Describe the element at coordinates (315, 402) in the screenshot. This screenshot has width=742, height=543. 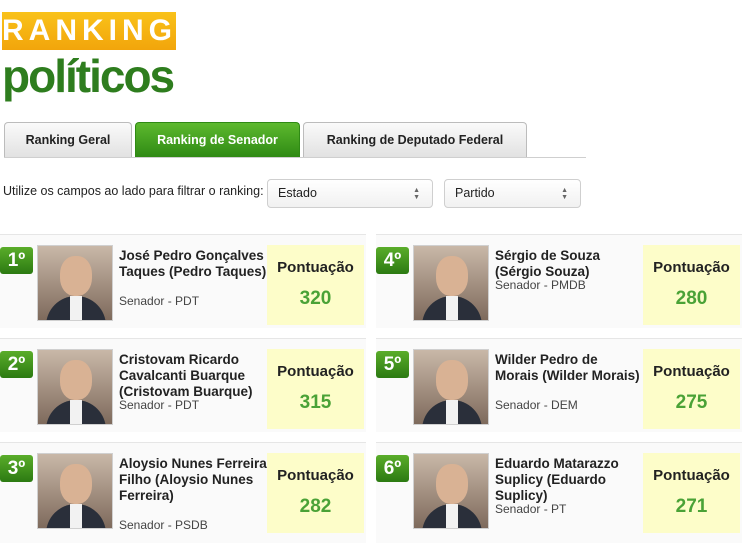
I see `score-value: 315` at that location.